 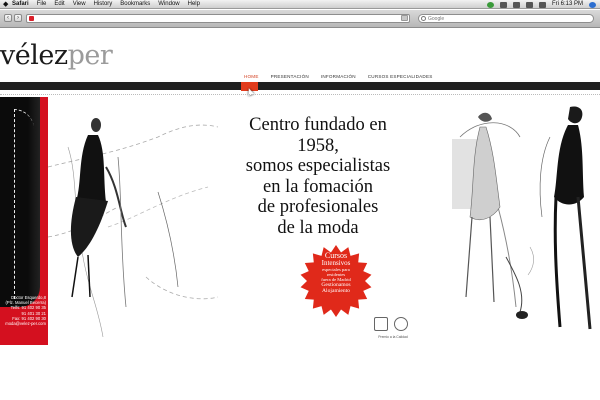 I want to click on quality-seal-icon, so click(x=381, y=324).